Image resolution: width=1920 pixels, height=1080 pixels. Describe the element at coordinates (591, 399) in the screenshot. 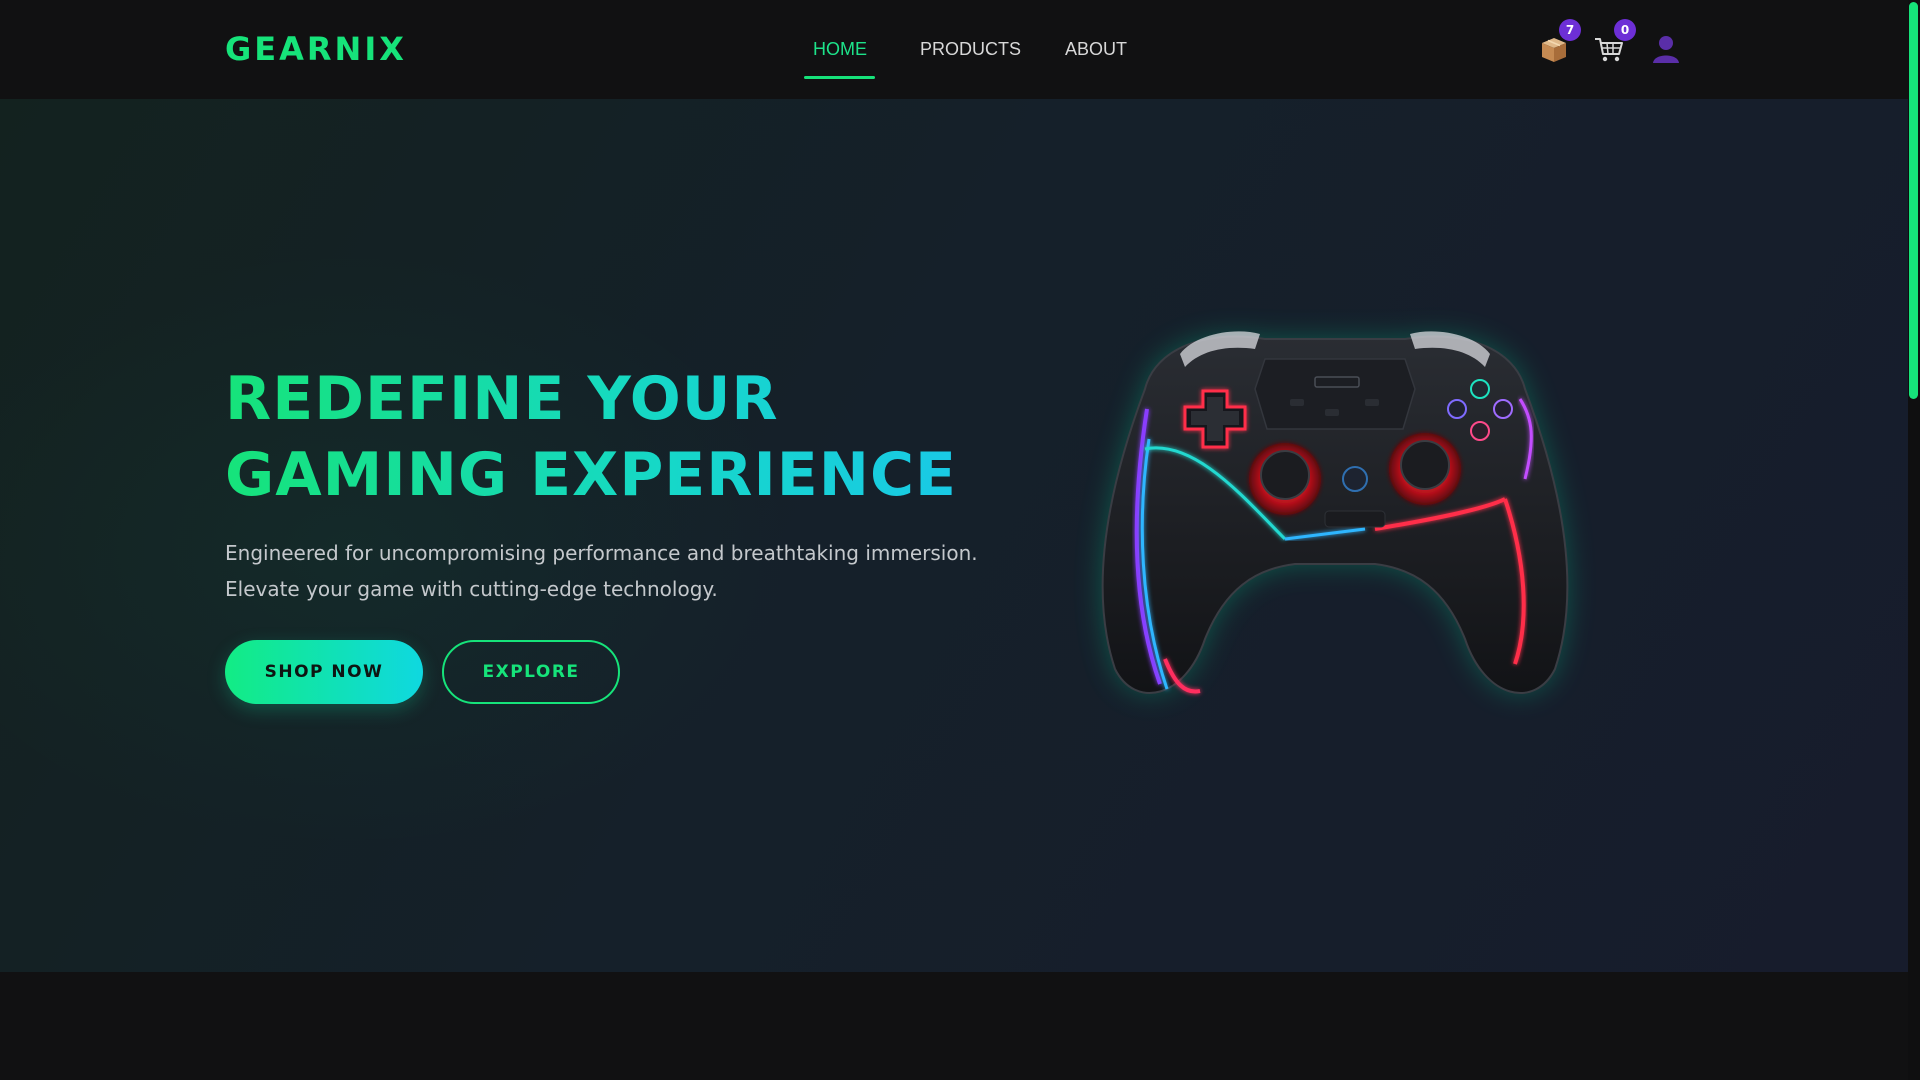

I see `hero-headline-line-1: REDEFINE YOUR` at that location.